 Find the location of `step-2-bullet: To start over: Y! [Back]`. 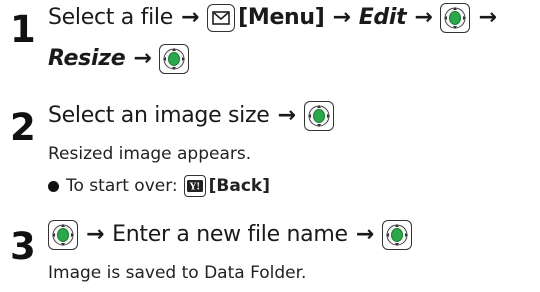

step-2-bullet: To start over: Y! [Back] is located at coordinates (159, 186).